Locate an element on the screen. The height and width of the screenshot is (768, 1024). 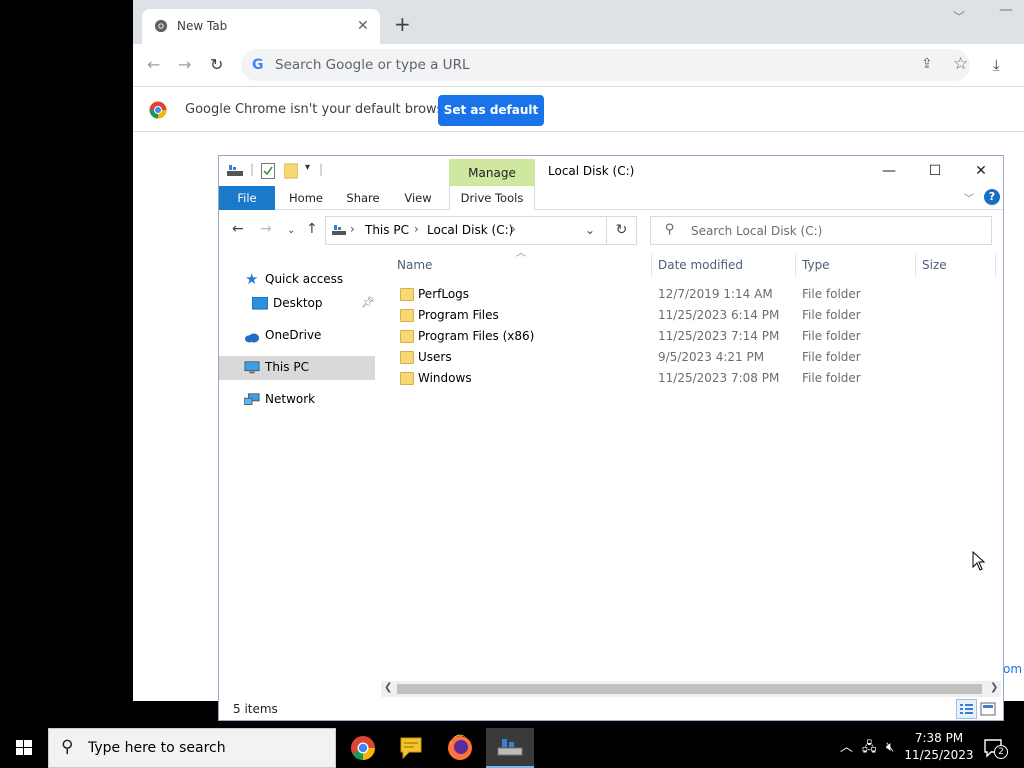
onedrive-cloud-icon is located at coordinates (252, 338).